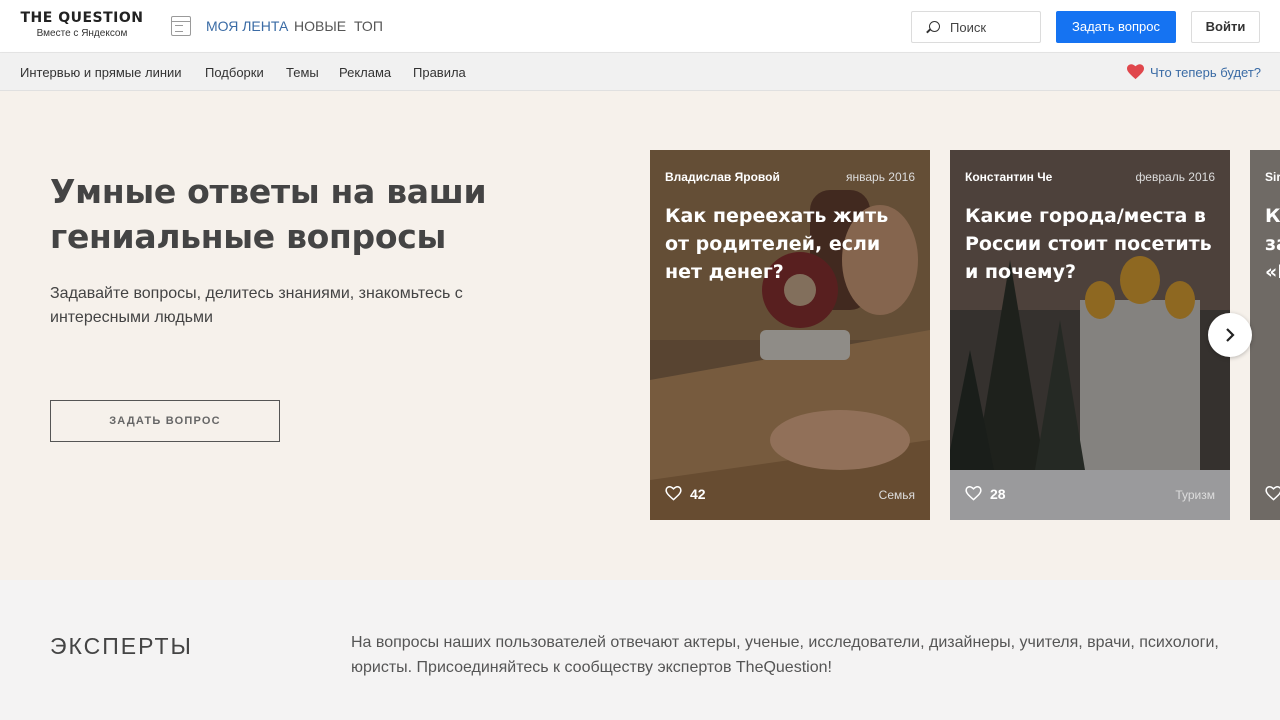  I want to click on subnav-item-interviews: Интервью и прямые линии, so click(101, 72).